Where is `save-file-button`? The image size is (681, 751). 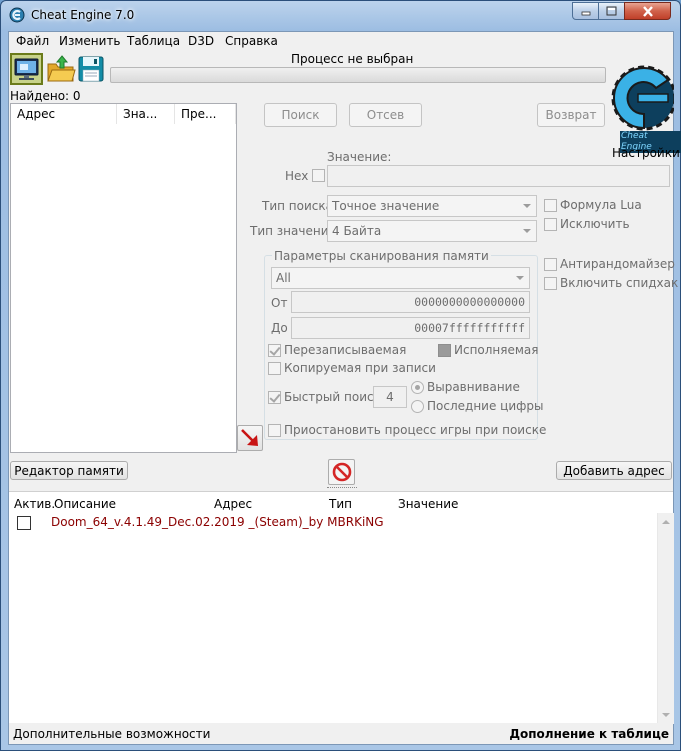 save-file-button is located at coordinates (91, 69).